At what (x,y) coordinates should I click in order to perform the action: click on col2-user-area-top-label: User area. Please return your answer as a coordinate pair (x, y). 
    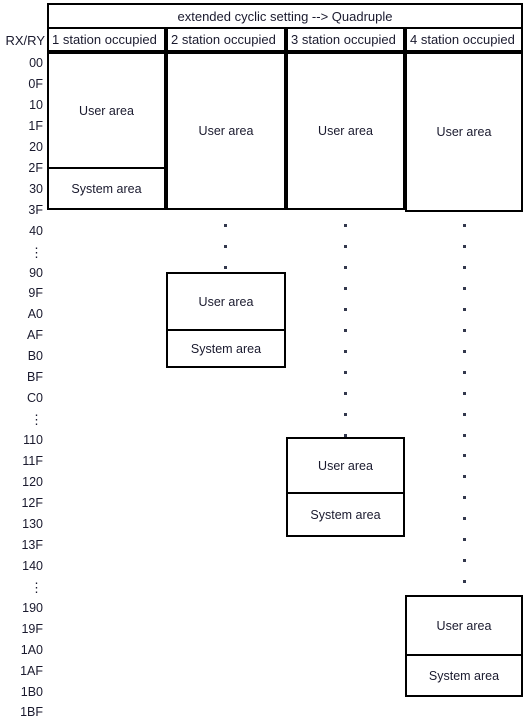
    Looking at the image, I should click on (226, 131).